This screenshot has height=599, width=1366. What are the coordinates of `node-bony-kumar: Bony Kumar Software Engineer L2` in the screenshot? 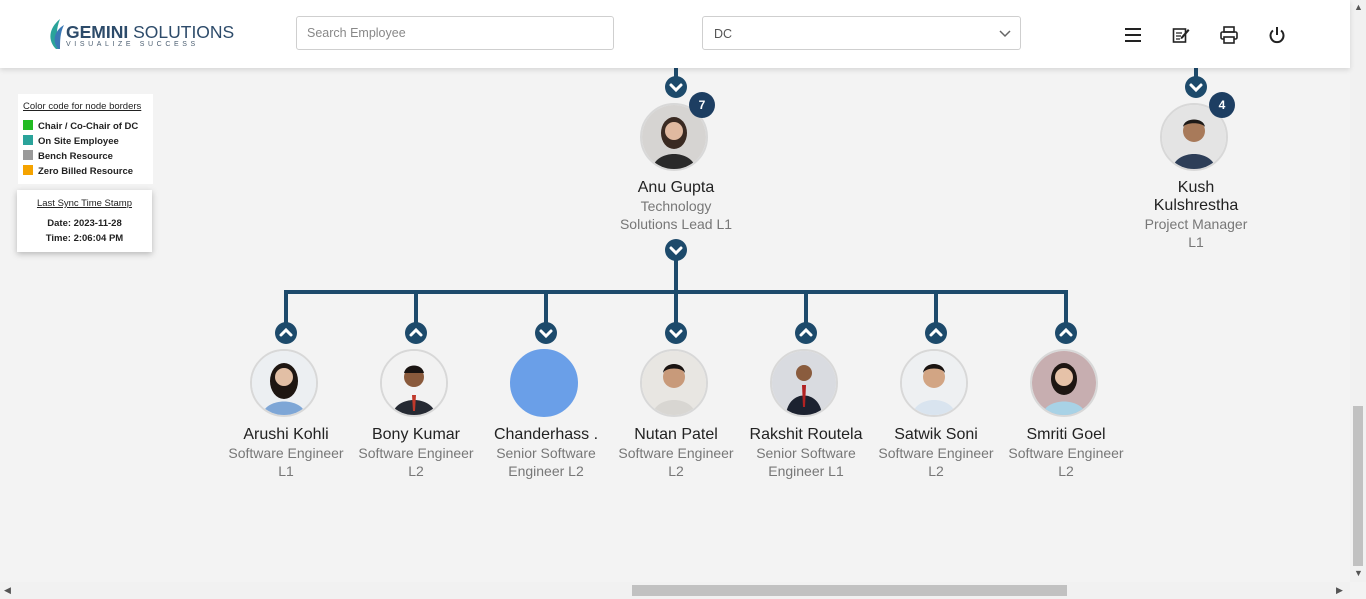 It's located at (416, 453).